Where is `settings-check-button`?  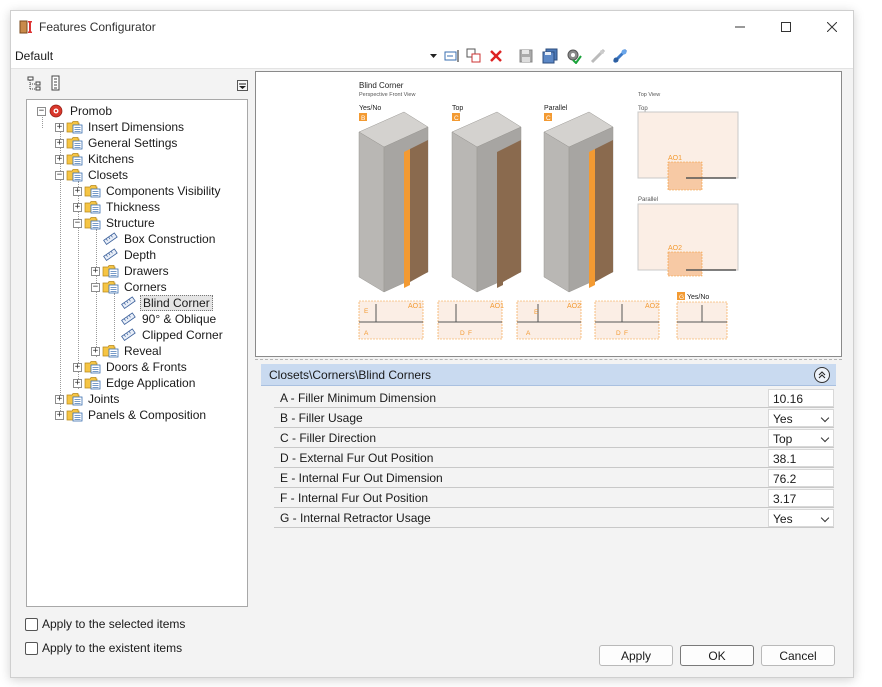 settings-check-button is located at coordinates (574, 56).